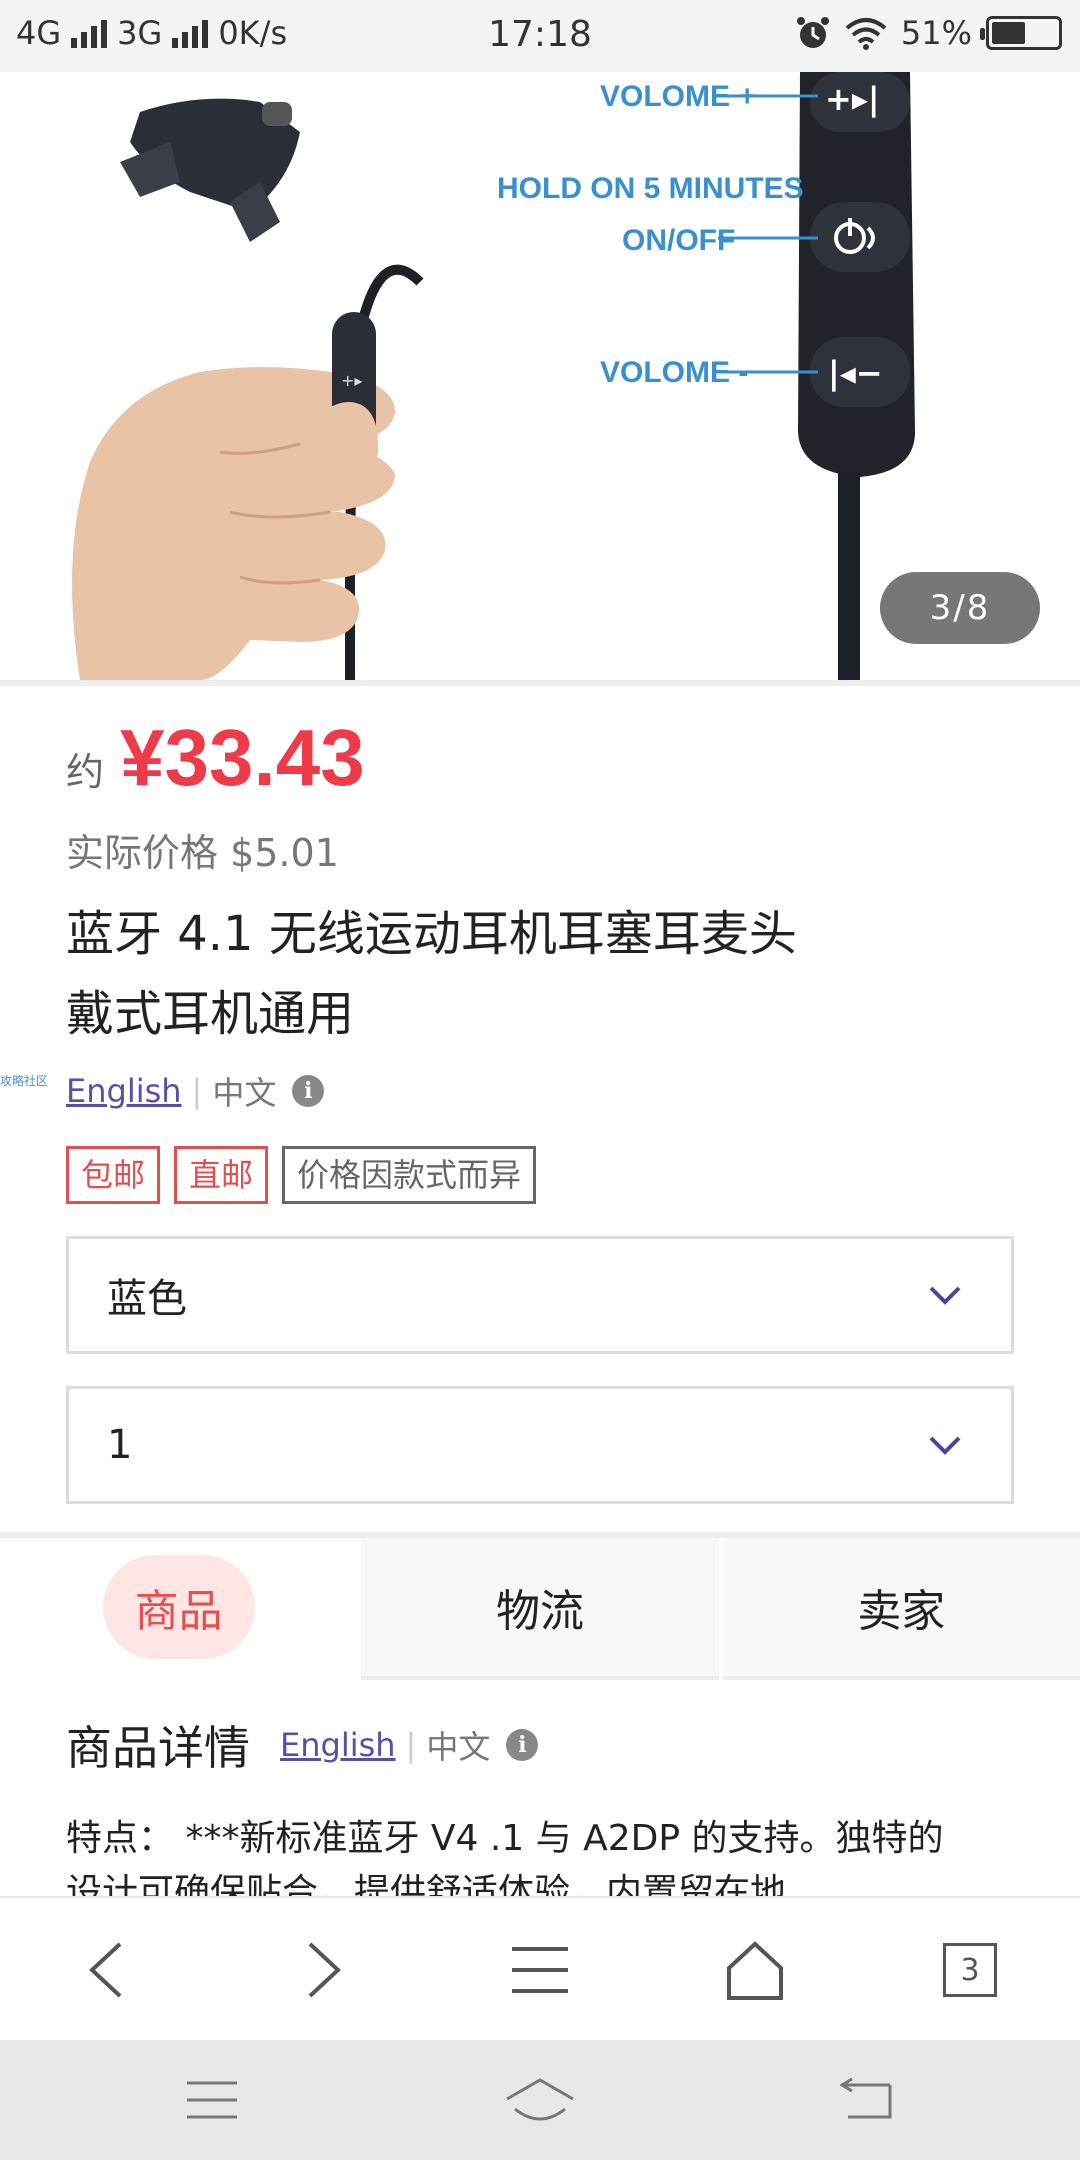 The image size is (1080, 2160). Describe the element at coordinates (540, 1445) in the screenshot. I see `quantity-select: 1` at that location.